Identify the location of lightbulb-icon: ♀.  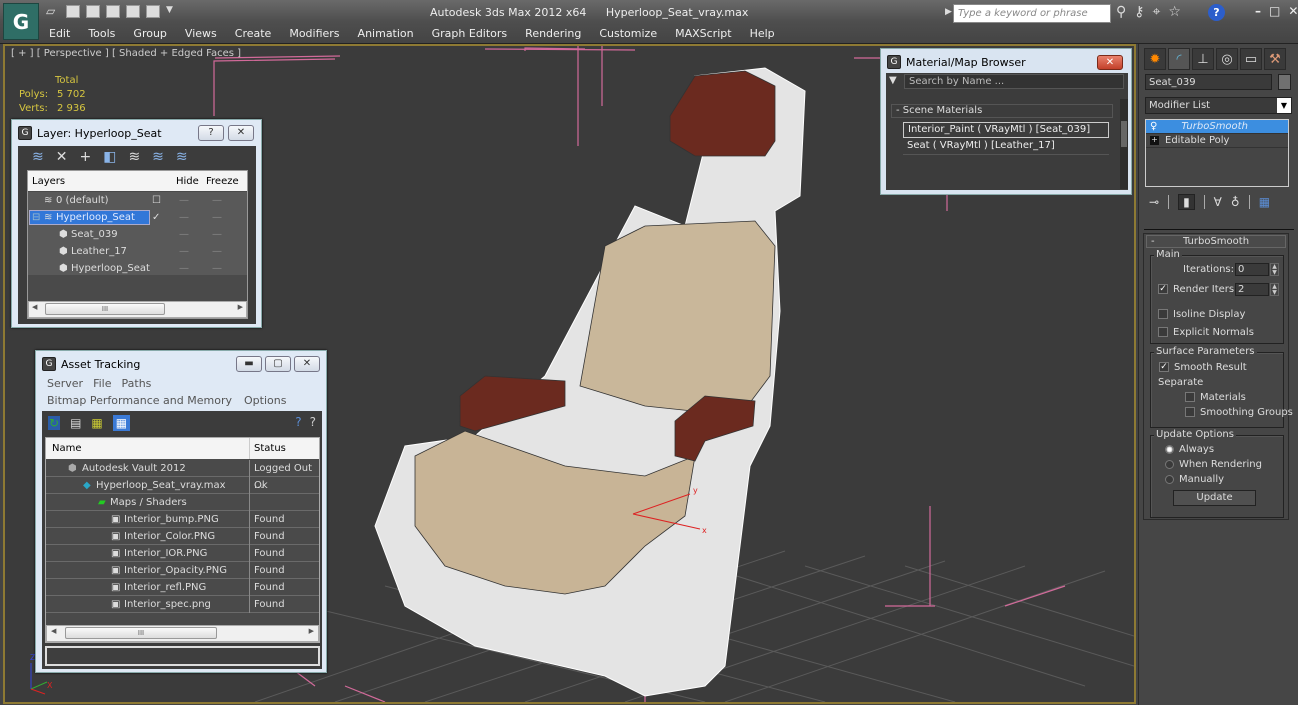
(1153, 126).